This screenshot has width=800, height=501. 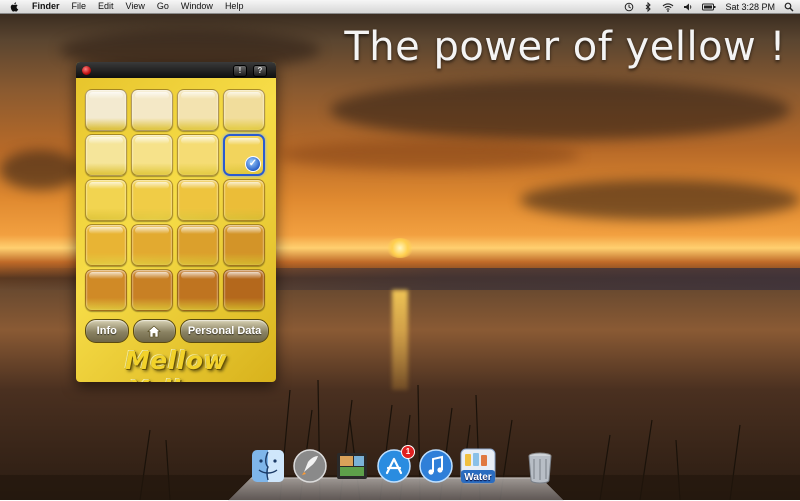 What do you see at coordinates (668, 7) in the screenshot?
I see `wifi-icon` at bounding box center [668, 7].